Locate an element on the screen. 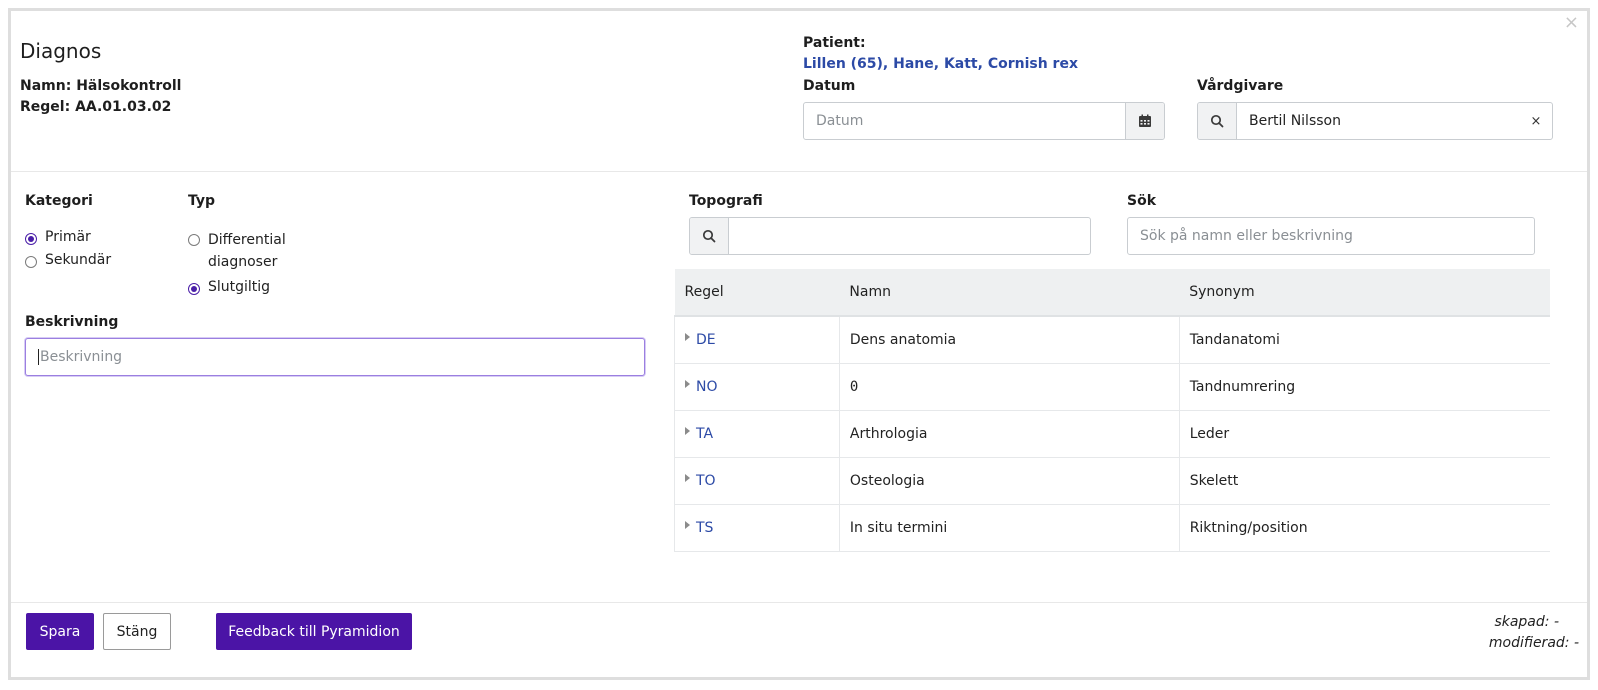 The height and width of the screenshot is (690, 1598). radio-primar: Primär is located at coordinates (68, 237).